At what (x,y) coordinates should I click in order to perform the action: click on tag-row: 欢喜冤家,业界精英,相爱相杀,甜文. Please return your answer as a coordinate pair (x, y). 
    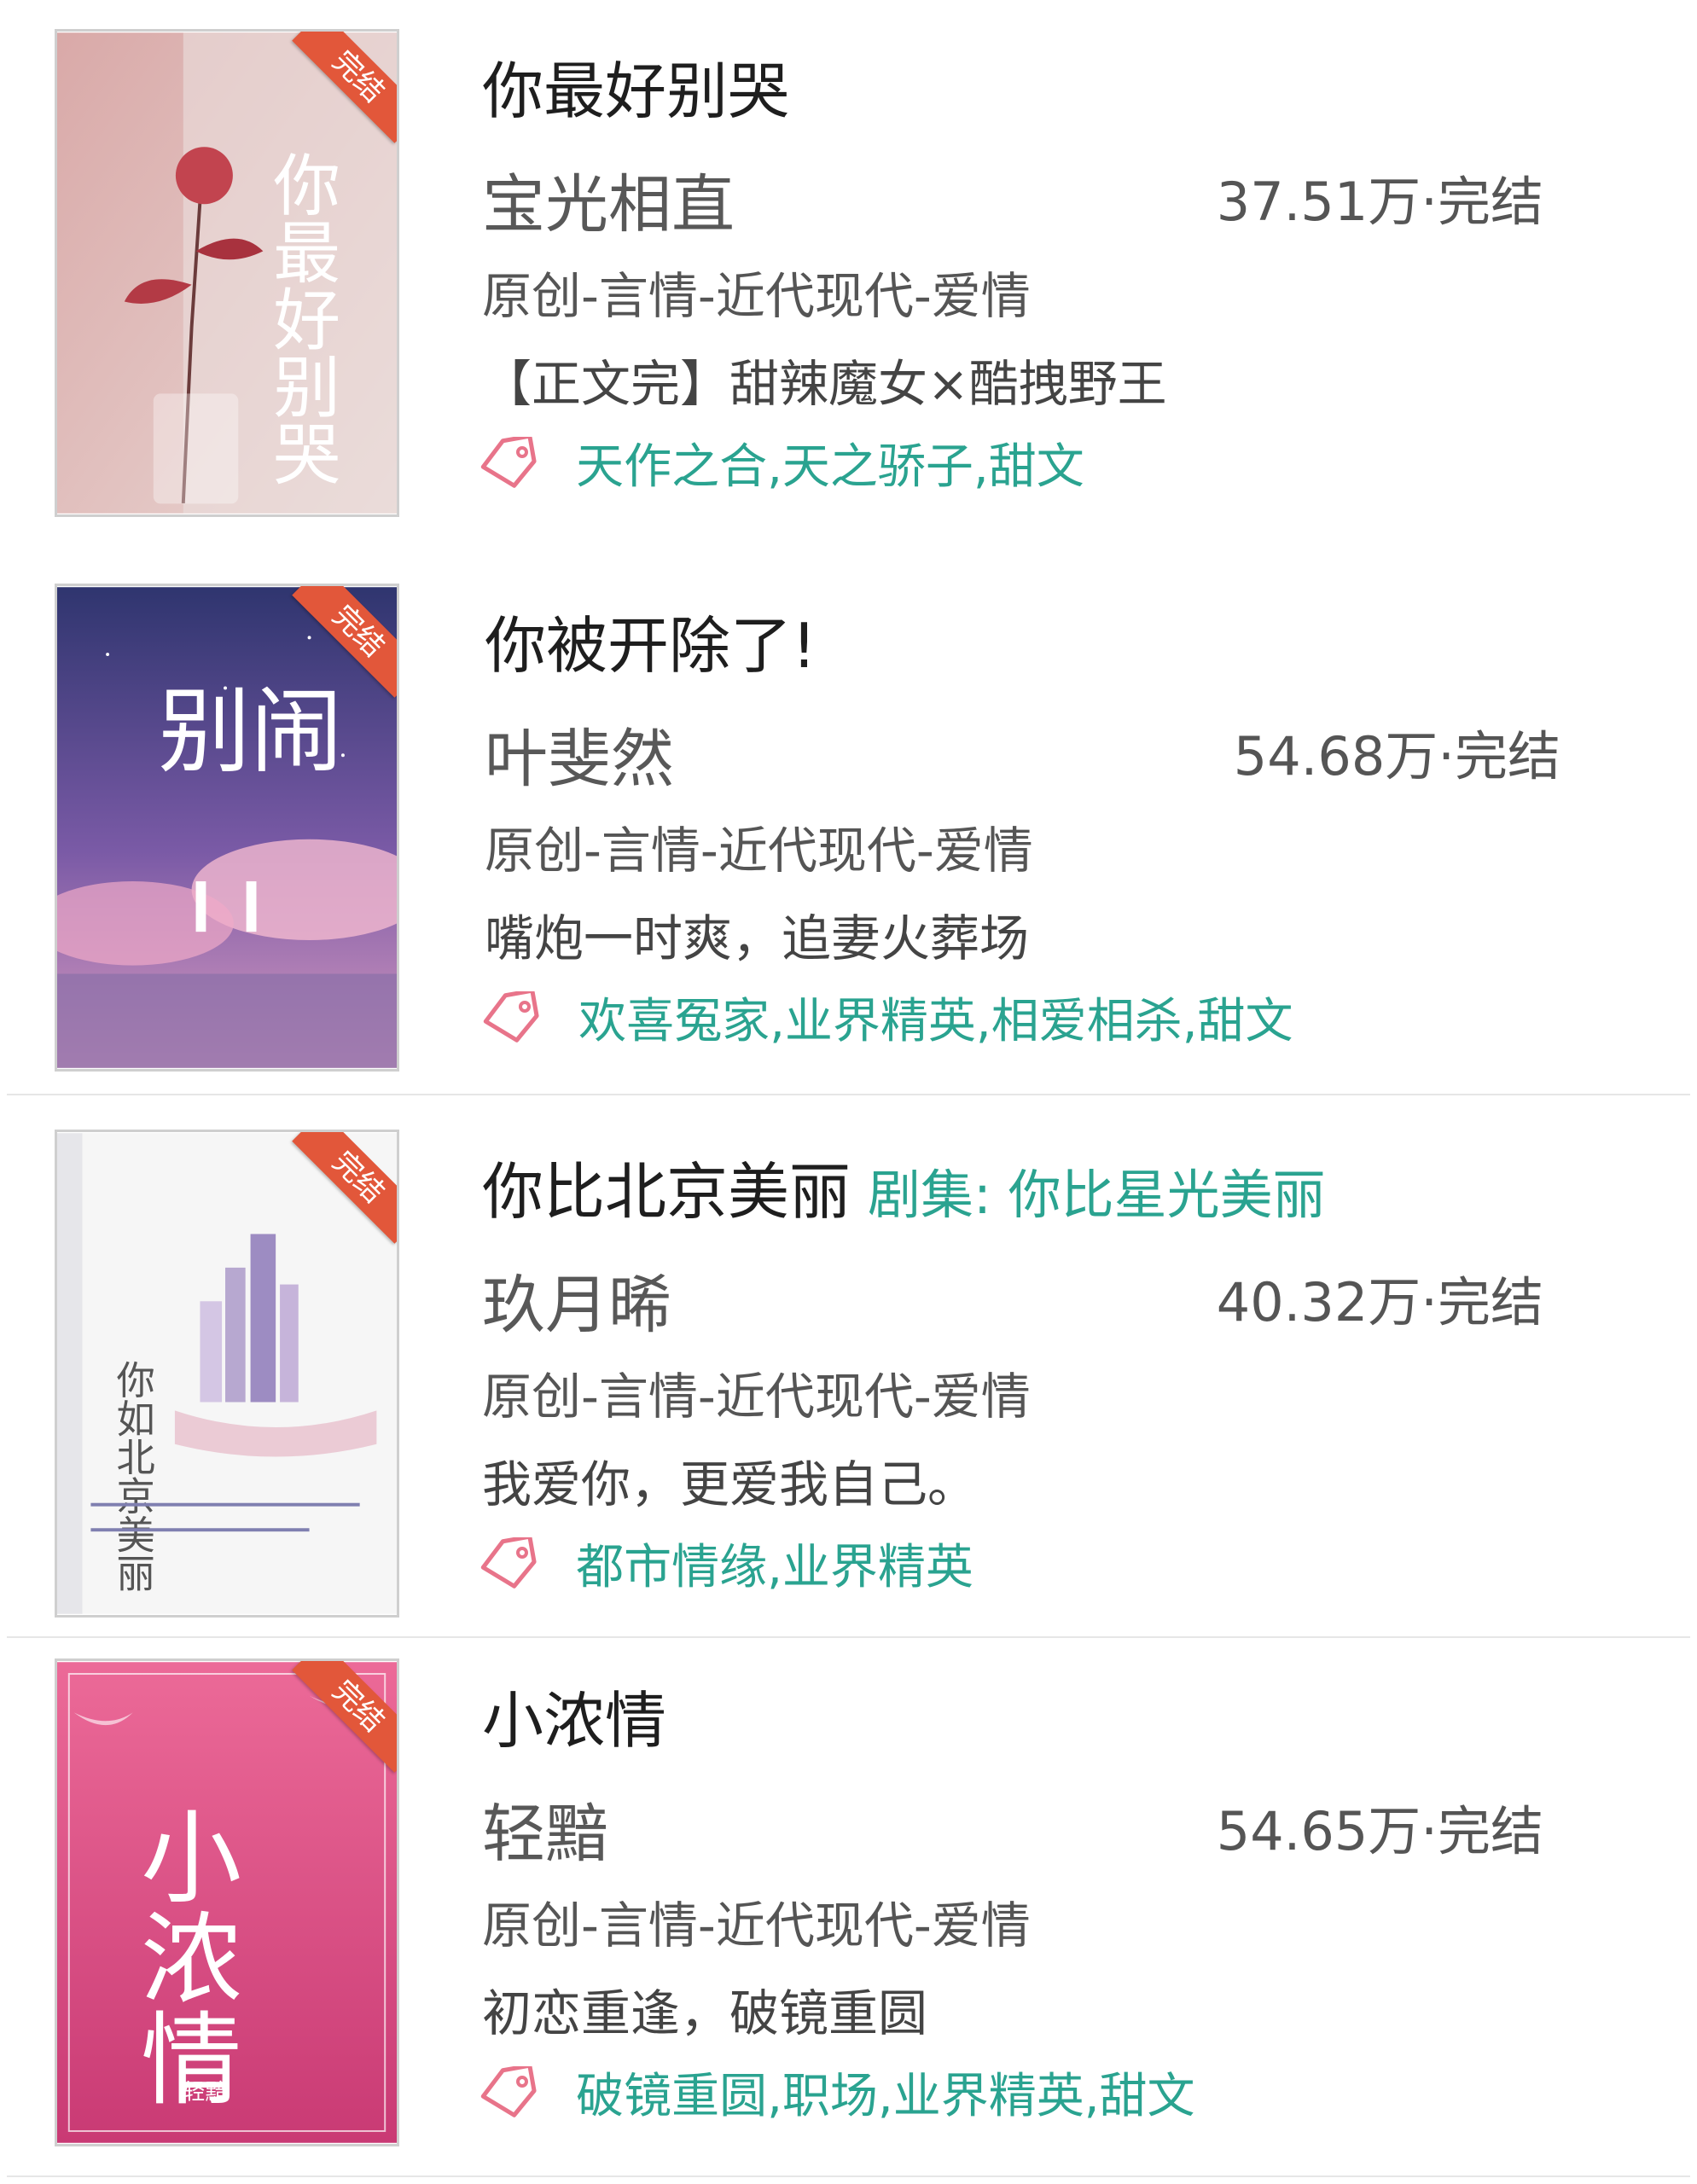
    Looking at the image, I should click on (886, 1016).